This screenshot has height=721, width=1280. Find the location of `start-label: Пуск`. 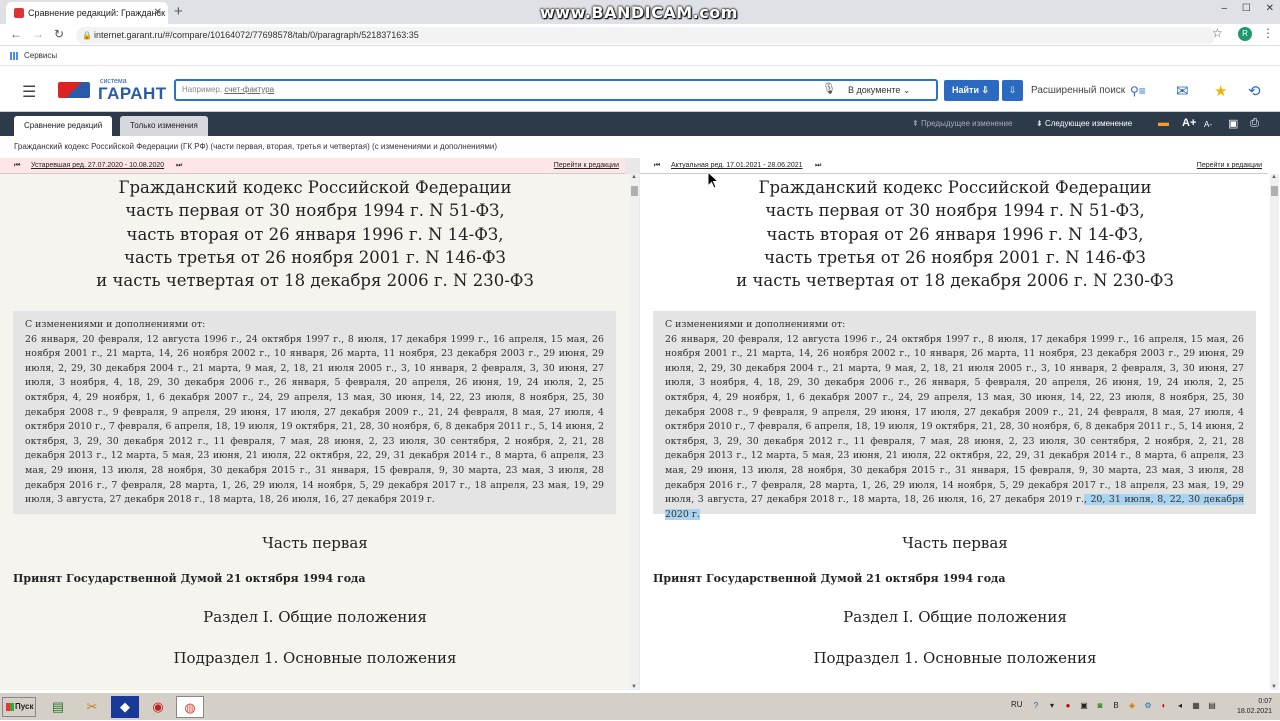

start-label: Пуск is located at coordinates (24, 706).